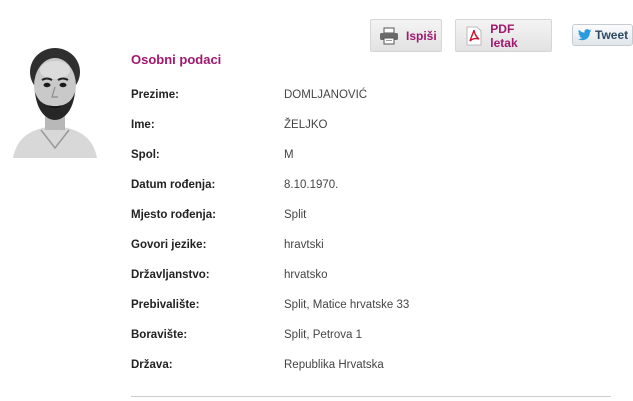 Image resolution: width=633 pixels, height=401 pixels. Describe the element at coordinates (371, 125) in the screenshot. I see `field-row-first-name: Ime: ŽELJKO` at that location.